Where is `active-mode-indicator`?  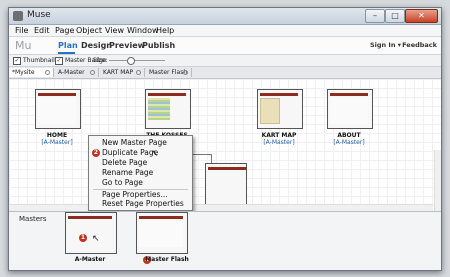 active-mode-indicator is located at coordinates (66, 53).